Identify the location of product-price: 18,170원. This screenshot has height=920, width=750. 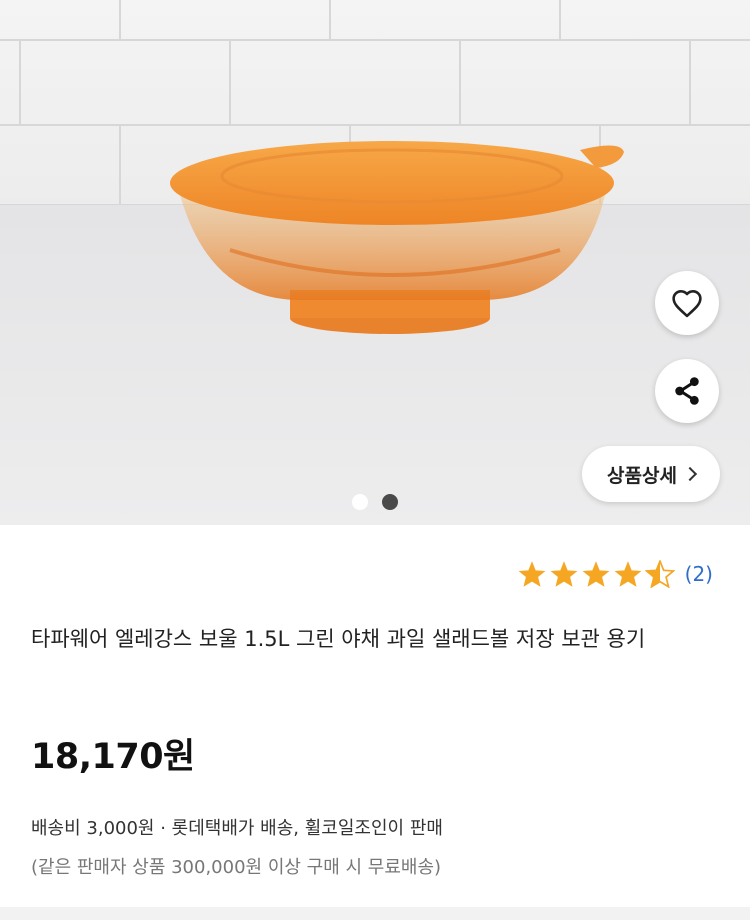
(113, 757).